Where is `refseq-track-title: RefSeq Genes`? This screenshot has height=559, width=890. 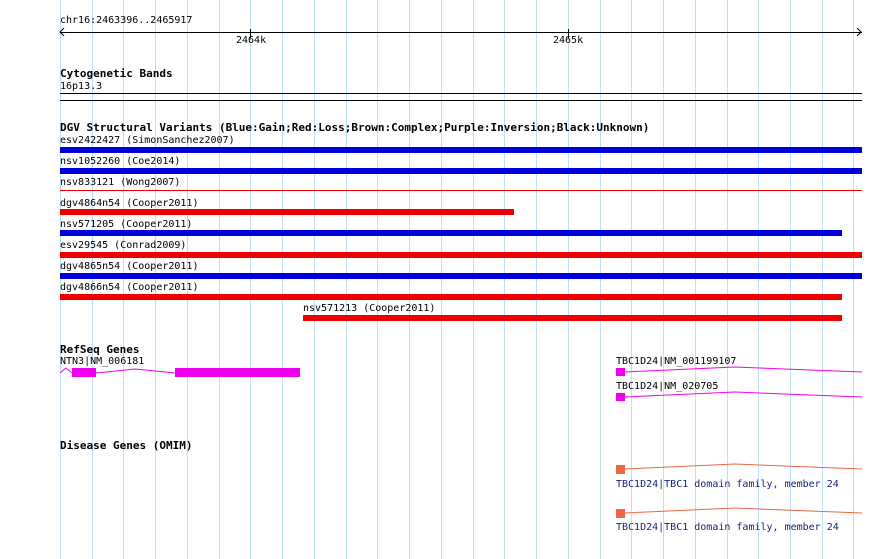
refseq-track-title: RefSeq Genes is located at coordinates (100, 349).